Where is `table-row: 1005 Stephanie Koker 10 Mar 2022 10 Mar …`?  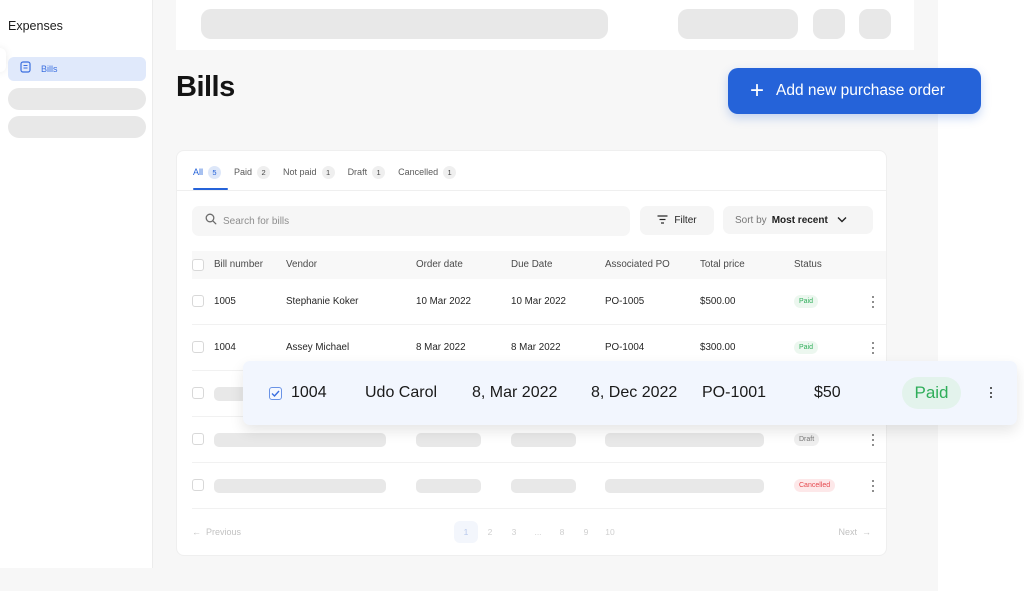 table-row: 1005 Stephanie Koker 10 Mar 2022 10 Mar … is located at coordinates (539, 302).